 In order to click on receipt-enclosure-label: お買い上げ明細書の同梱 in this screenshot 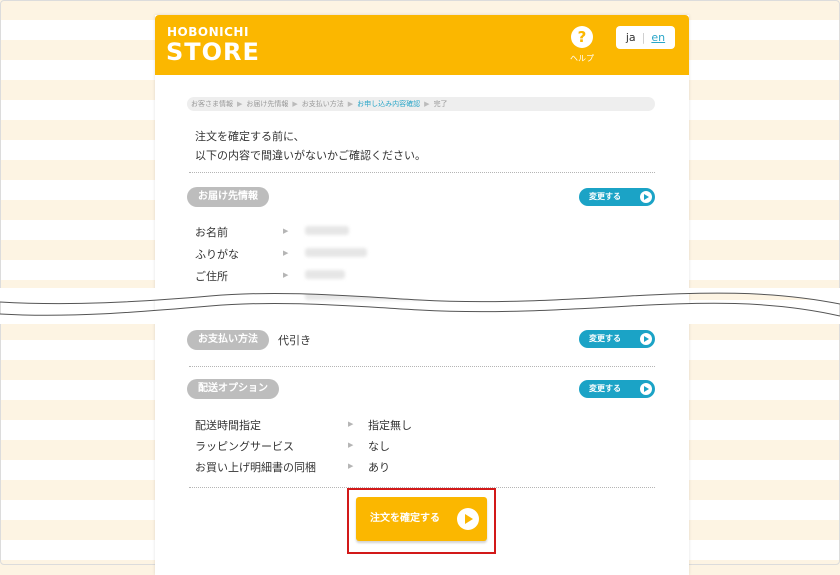, I will do `click(255, 467)`.